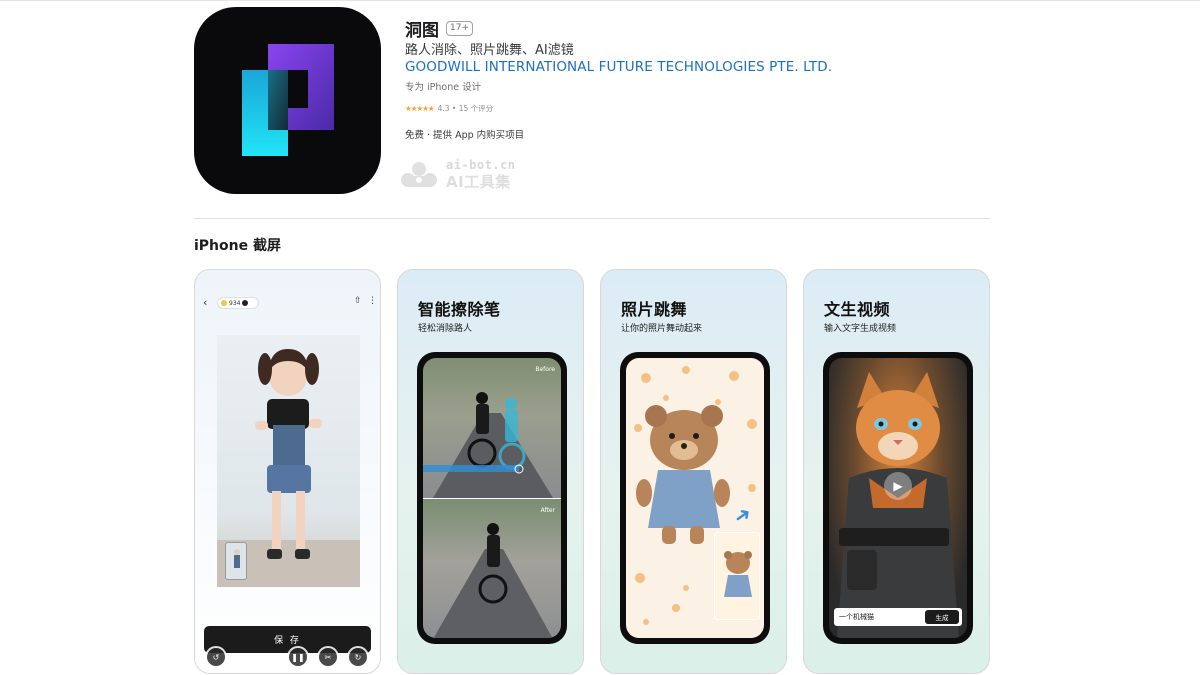 The image size is (1200, 675). I want to click on phone-frame: Before After, so click(492, 498).